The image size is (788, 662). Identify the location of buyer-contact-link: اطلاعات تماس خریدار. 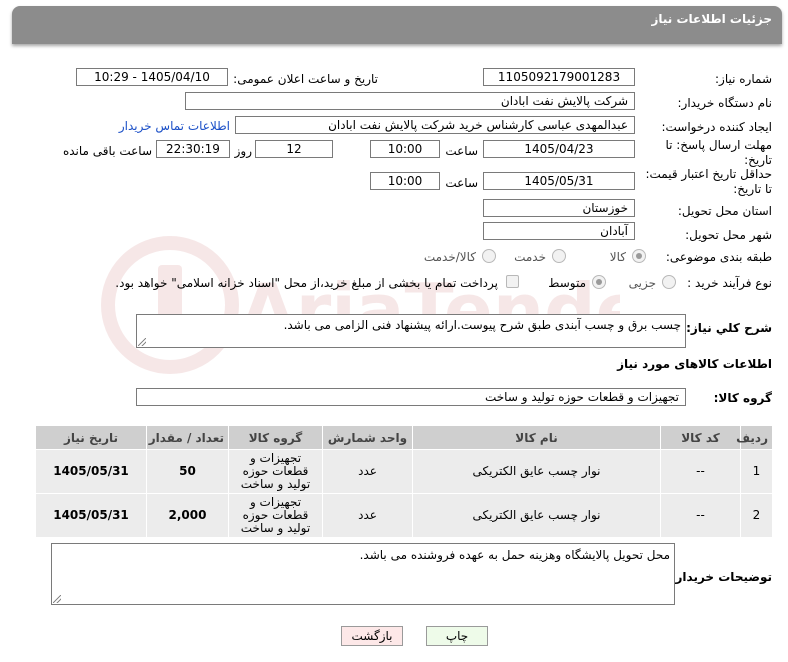
(174, 126).